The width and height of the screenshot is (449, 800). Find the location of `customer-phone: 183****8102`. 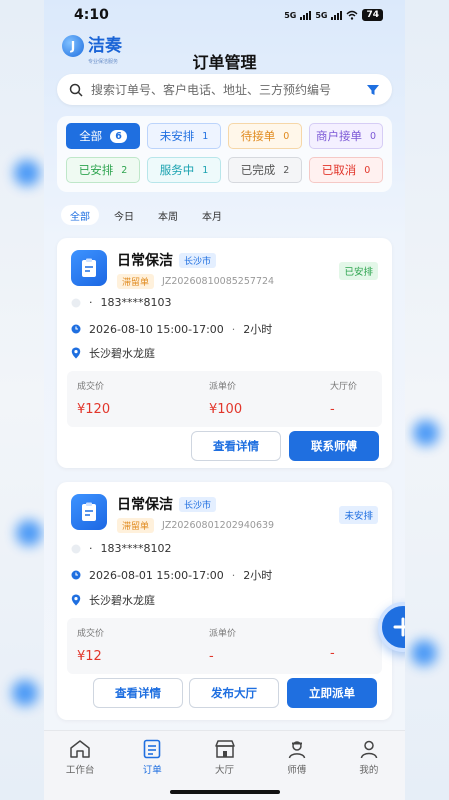

customer-phone: 183****8102 is located at coordinates (136, 548).